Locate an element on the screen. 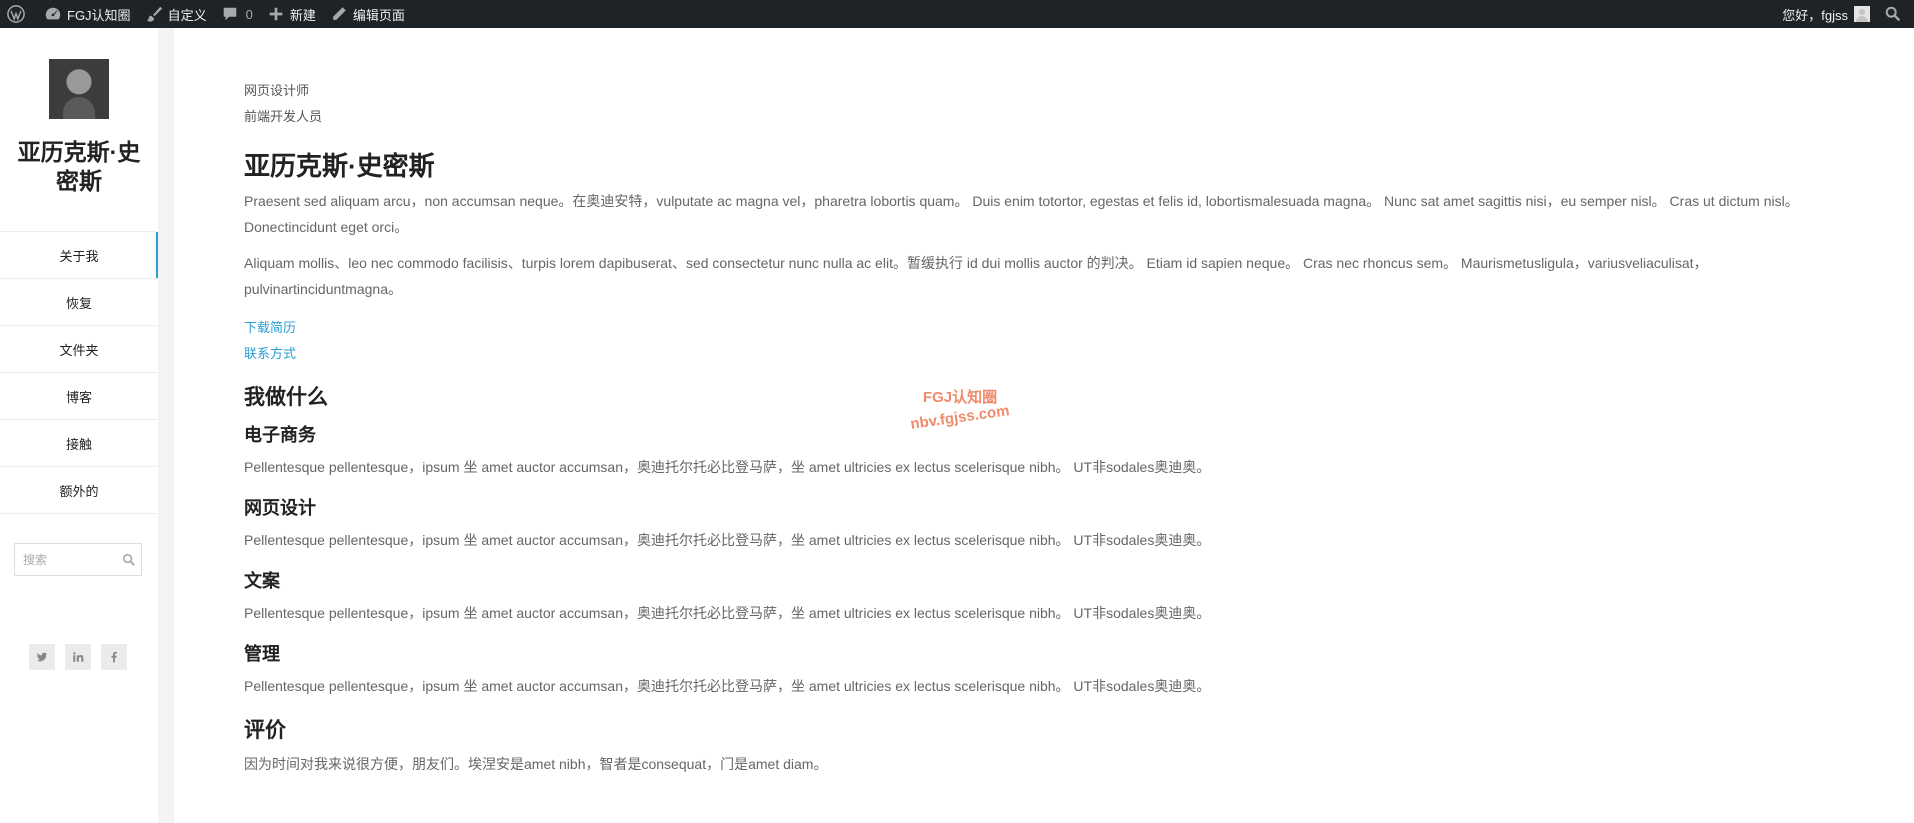 This screenshot has width=1914, height=823. profile-photo is located at coordinates (79, 89).